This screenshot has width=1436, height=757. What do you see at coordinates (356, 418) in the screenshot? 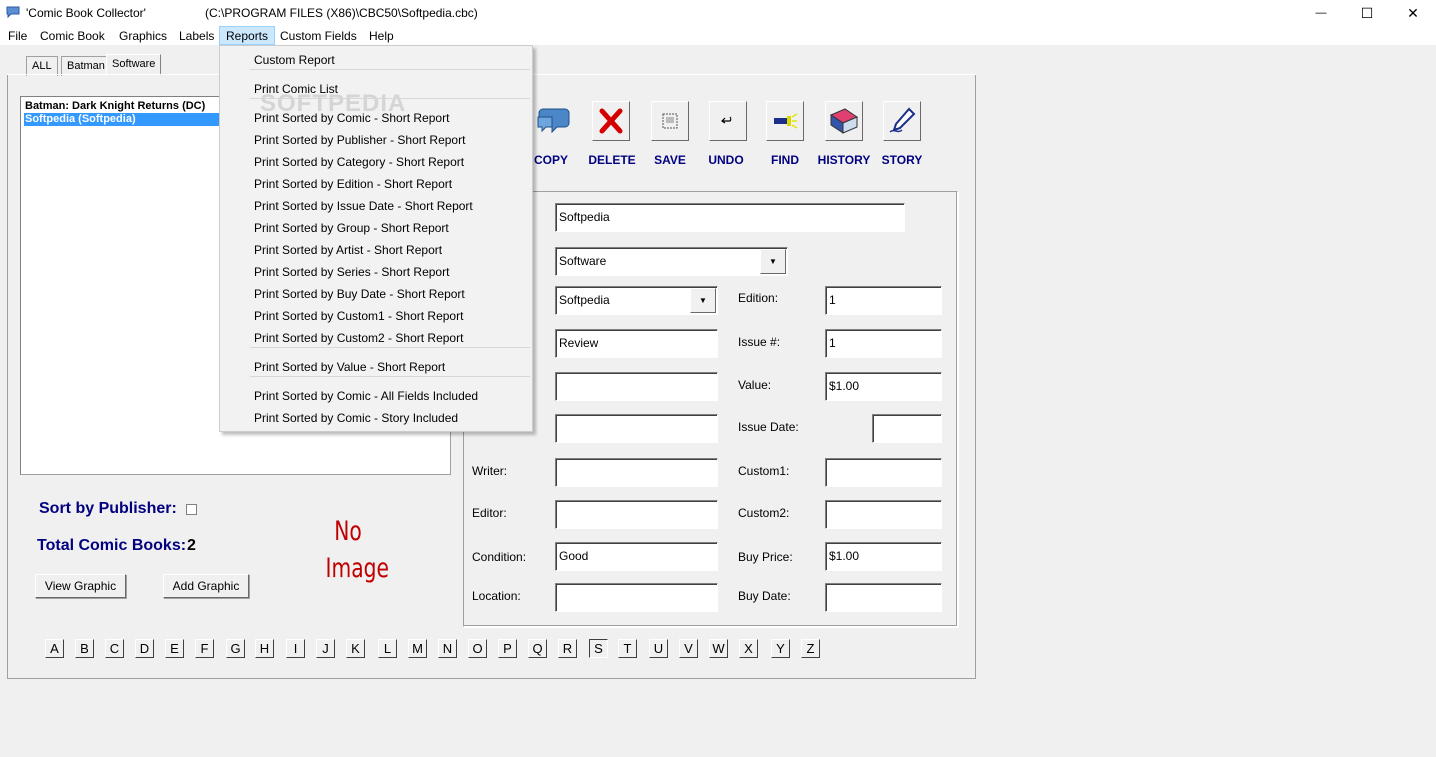
I see `report-menu-item: Print Sorted by Comic - Story Included` at bounding box center [356, 418].